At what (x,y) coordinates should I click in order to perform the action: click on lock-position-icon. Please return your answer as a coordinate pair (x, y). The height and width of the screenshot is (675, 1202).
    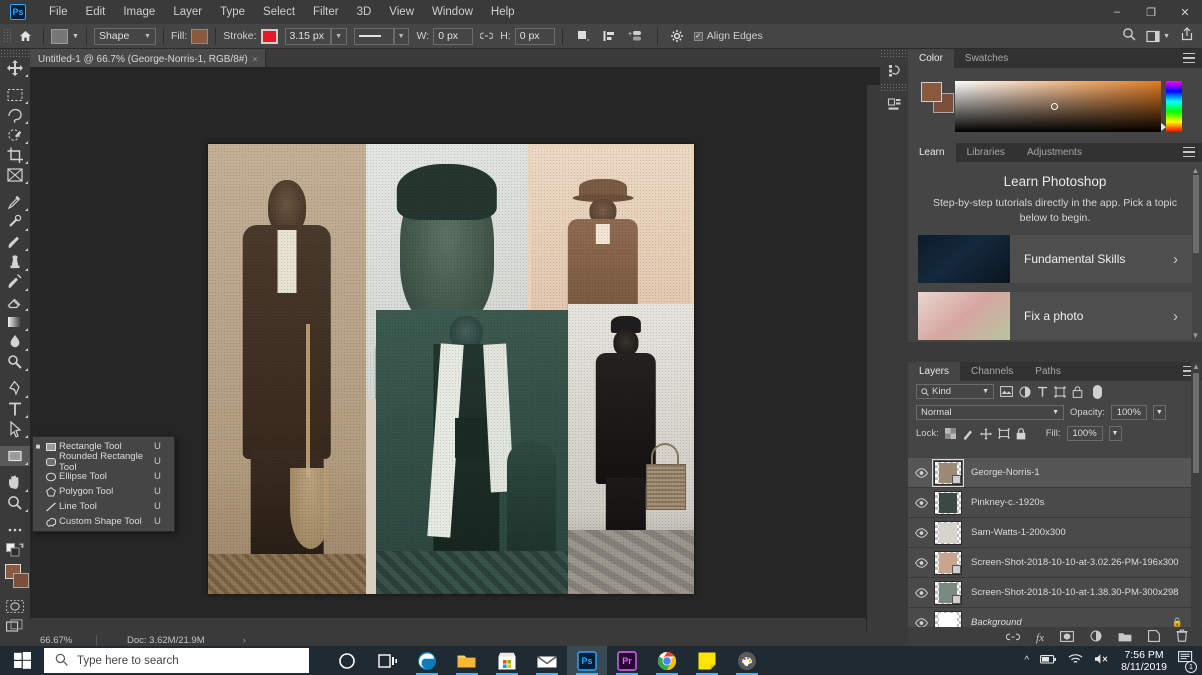
    Looking at the image, I should click on (985, 433).